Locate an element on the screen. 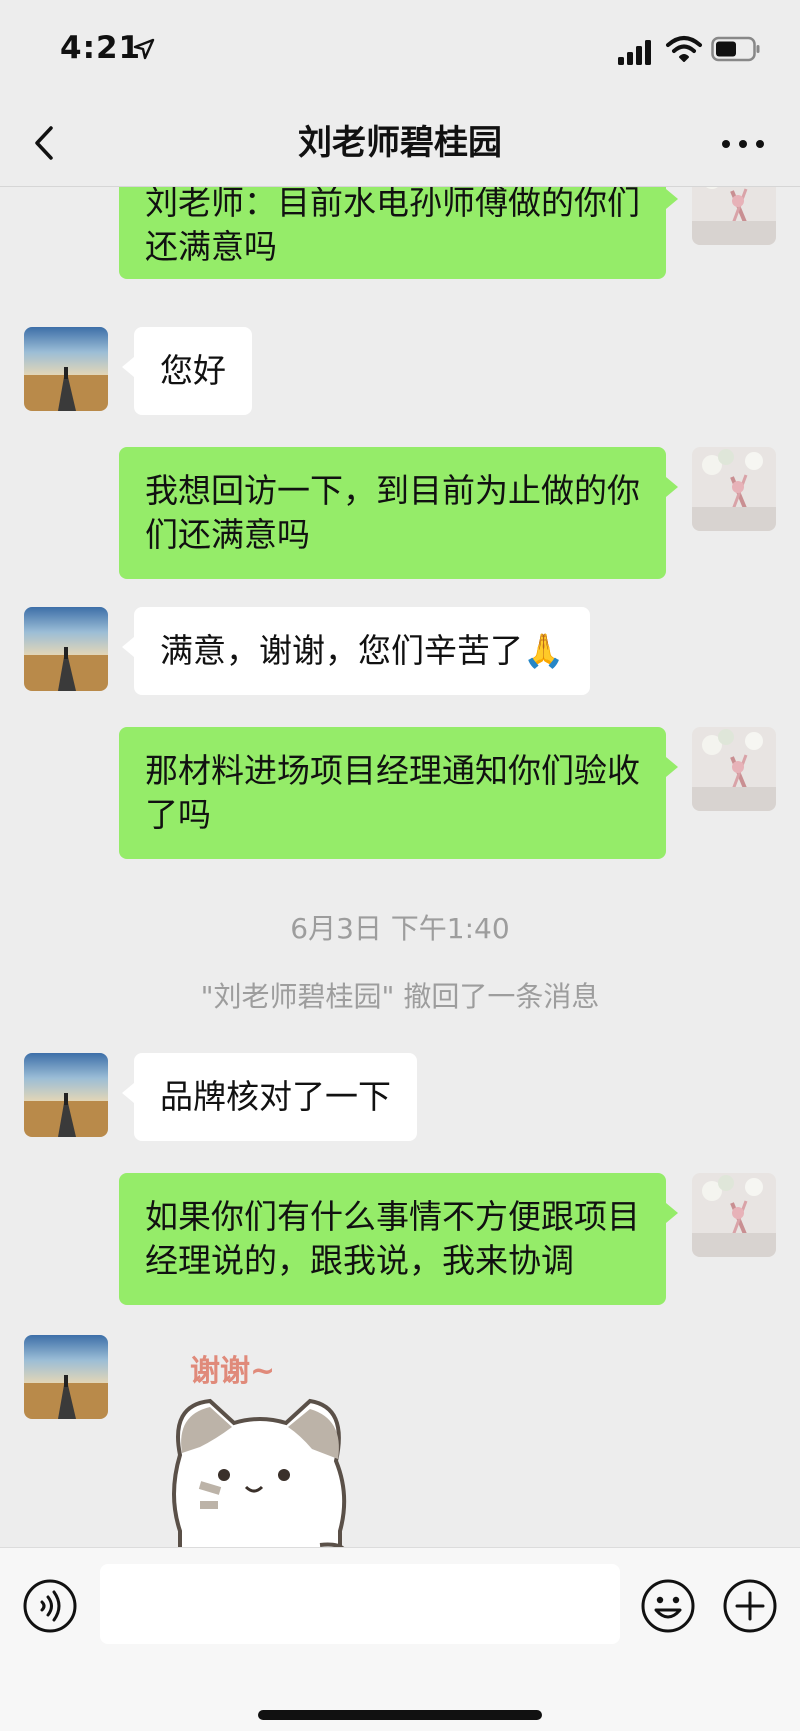  emoji-icon is located at coordinates (668, 1606).